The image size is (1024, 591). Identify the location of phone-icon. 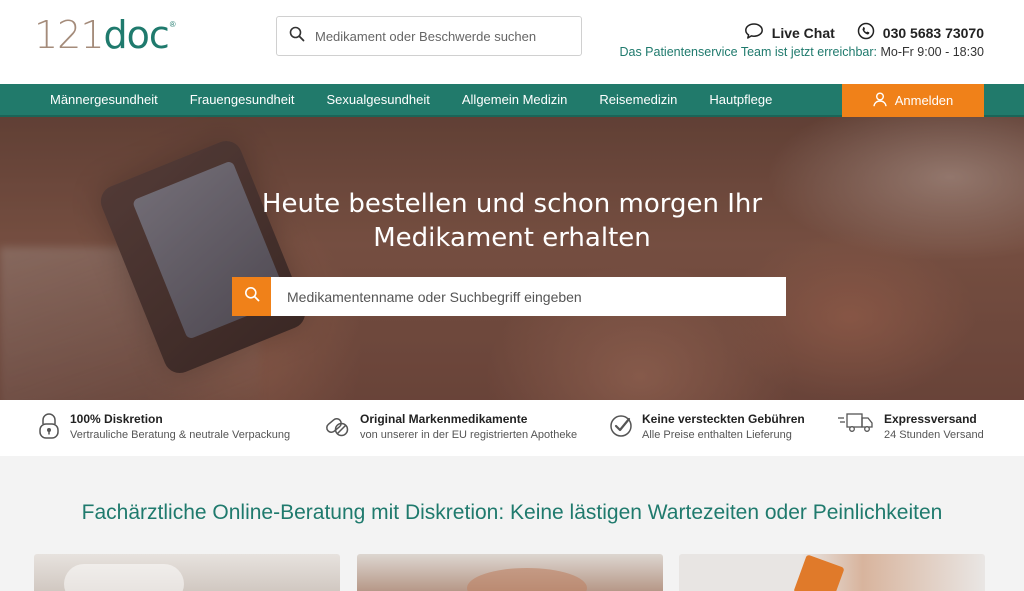
(866, 32).